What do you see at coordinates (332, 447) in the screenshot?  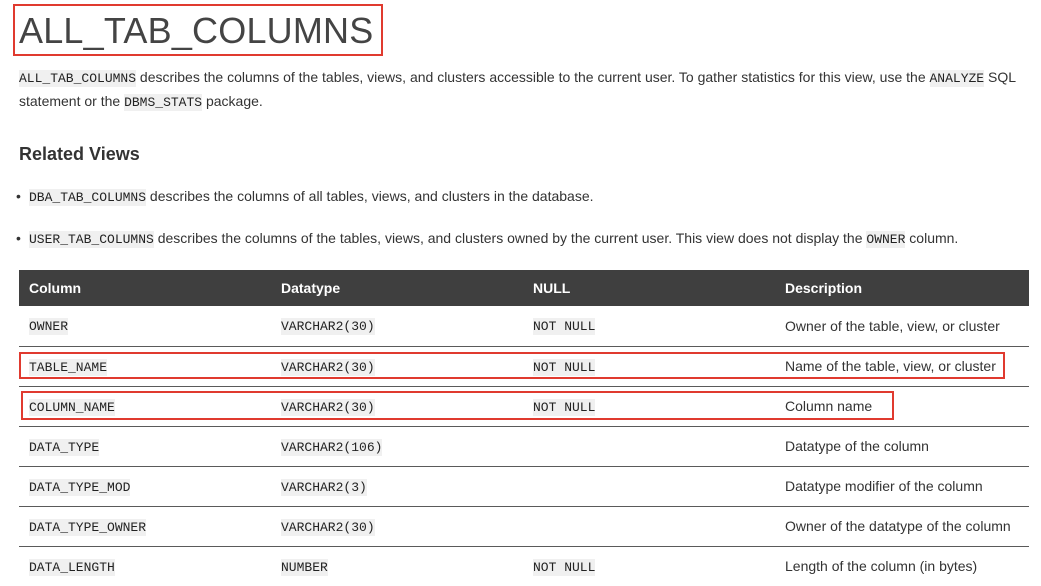 I see `cell-datatype: VARCHAR2(106)` at bounding box center [332, 447].